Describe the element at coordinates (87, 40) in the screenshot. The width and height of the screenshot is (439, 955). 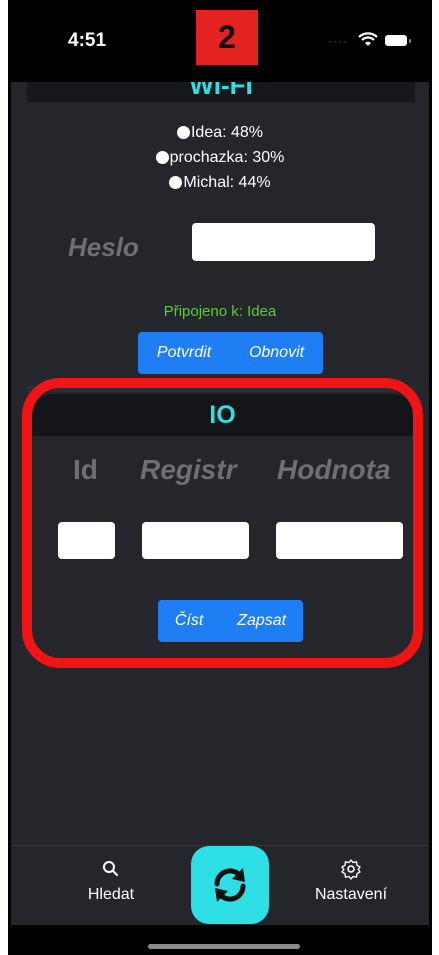
I see `clock: 4:51` at that location.